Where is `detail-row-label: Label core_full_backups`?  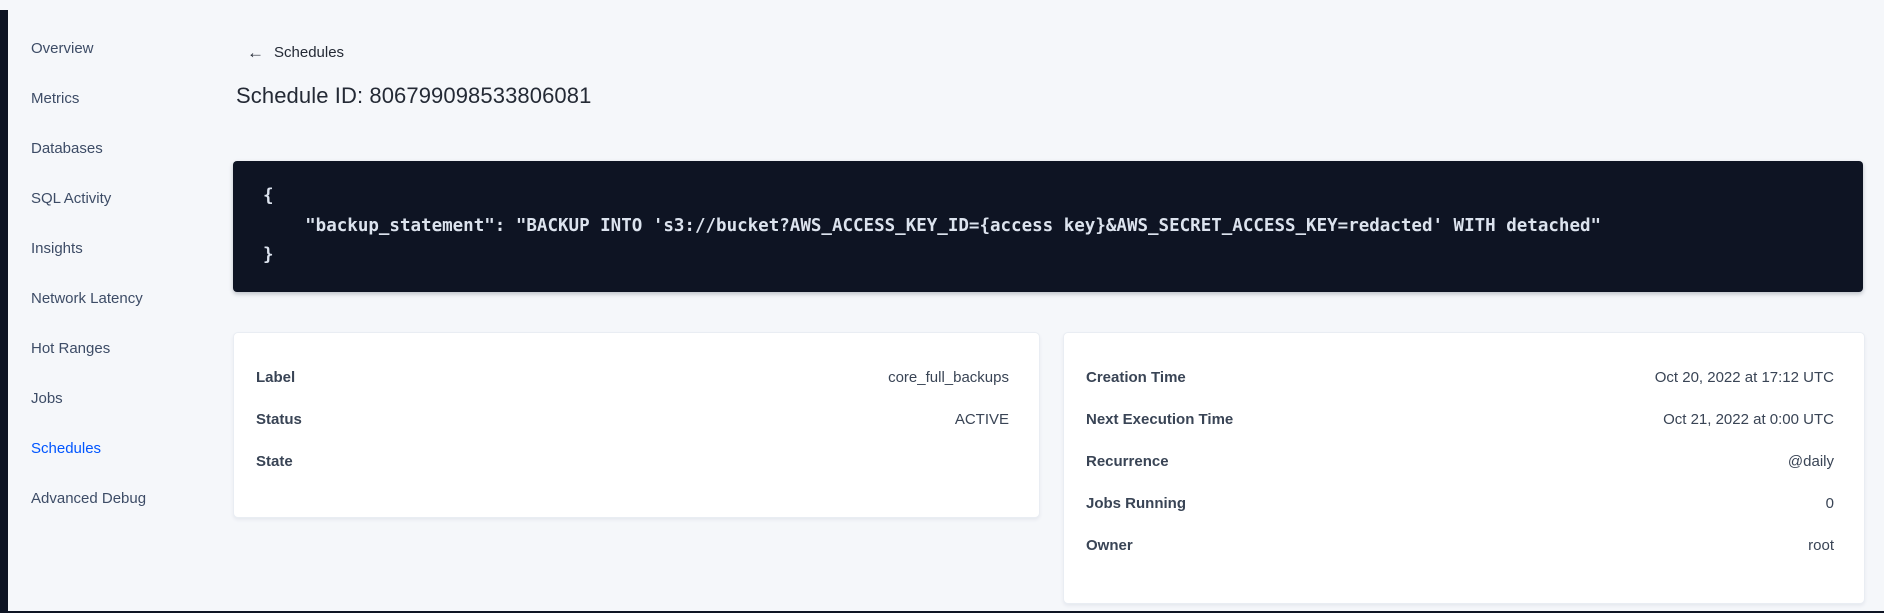 detail-row-label: Label core_full_backups is located at coordinates (632, 377).